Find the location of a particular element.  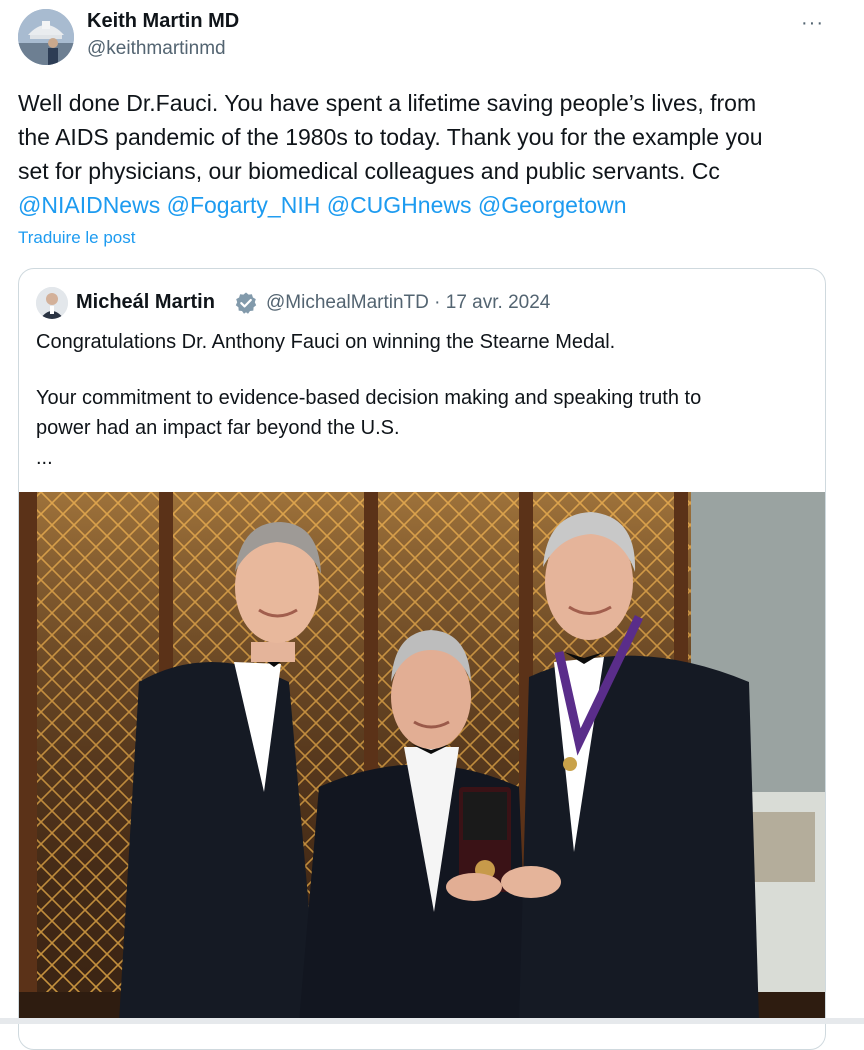

author-avatar is located at coordinates (46, 37).